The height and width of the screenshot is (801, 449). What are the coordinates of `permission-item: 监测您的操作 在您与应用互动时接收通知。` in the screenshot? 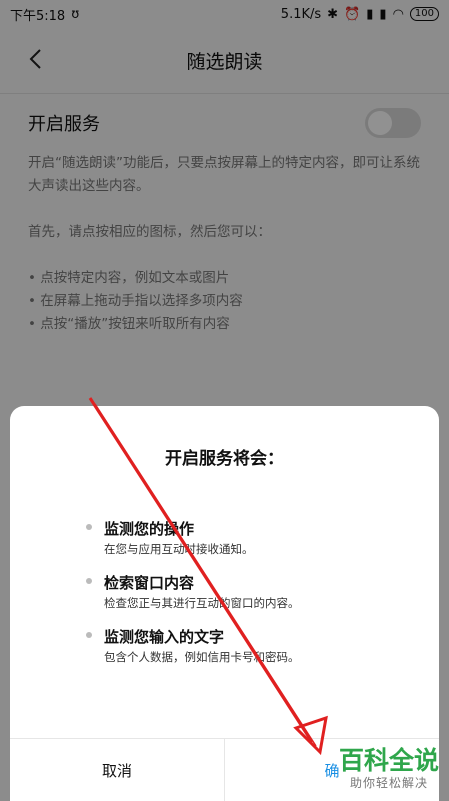 It's located at (252, 538).